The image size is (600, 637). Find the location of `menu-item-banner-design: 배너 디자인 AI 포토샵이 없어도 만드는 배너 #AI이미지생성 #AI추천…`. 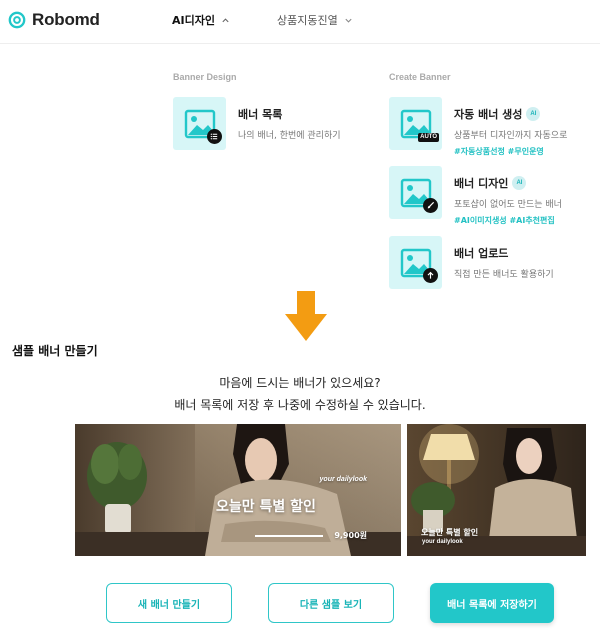

menu-item-banner-design: 배너 디자인 AI 포토샵이 없어도 만드는 배너 #AI이미지생성 #AI추천… is located at coordinates (475, 196).